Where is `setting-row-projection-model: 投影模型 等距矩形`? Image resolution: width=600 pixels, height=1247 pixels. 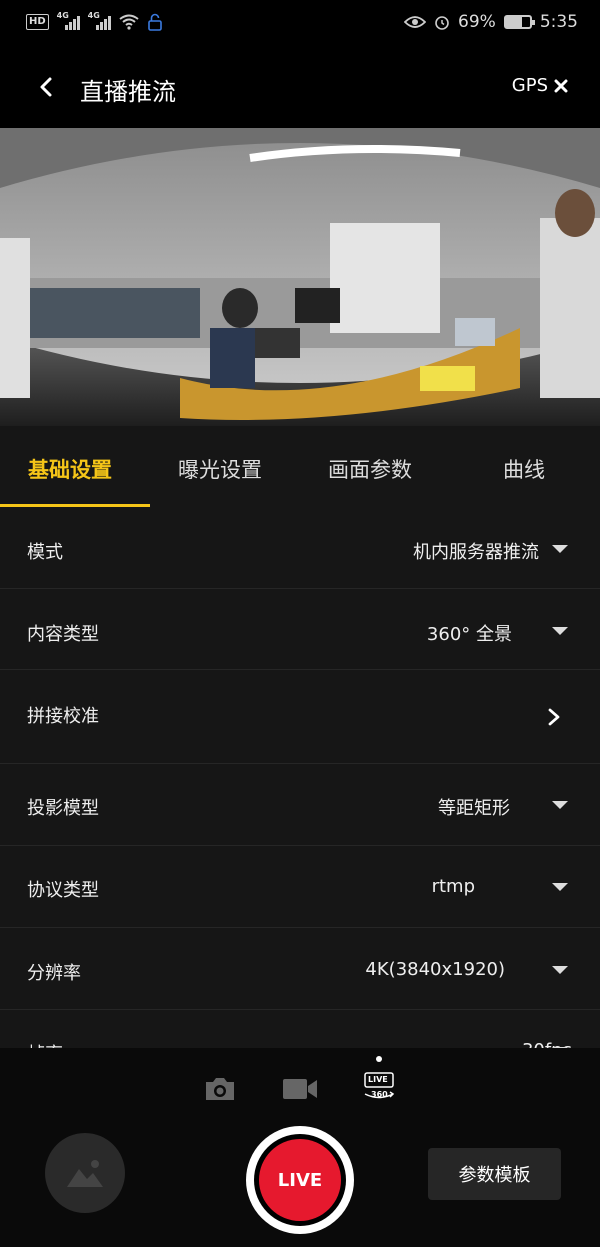
setting-row-projection-model: 投影模型 等距矩形 is located at coordinates (300, 805).